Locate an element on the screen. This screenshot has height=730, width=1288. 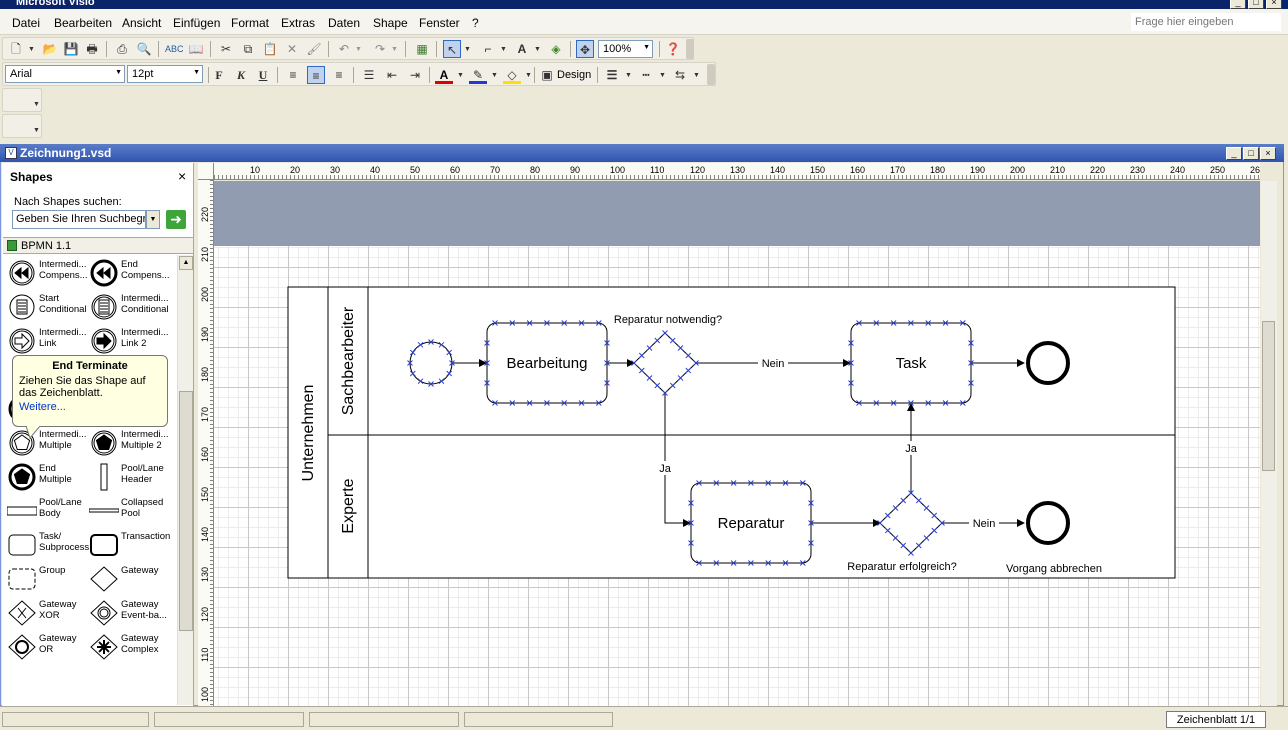
increase-indent-icon: ⇥ is located at coordinates (415, 75).